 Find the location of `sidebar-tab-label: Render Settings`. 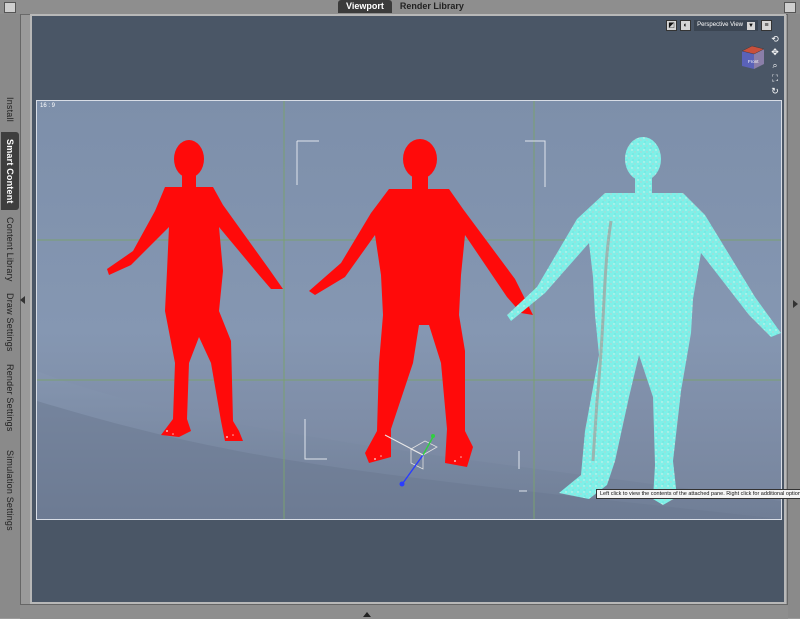

sidebar-tab-label: Render Settings is located at coordinates (10, 398).